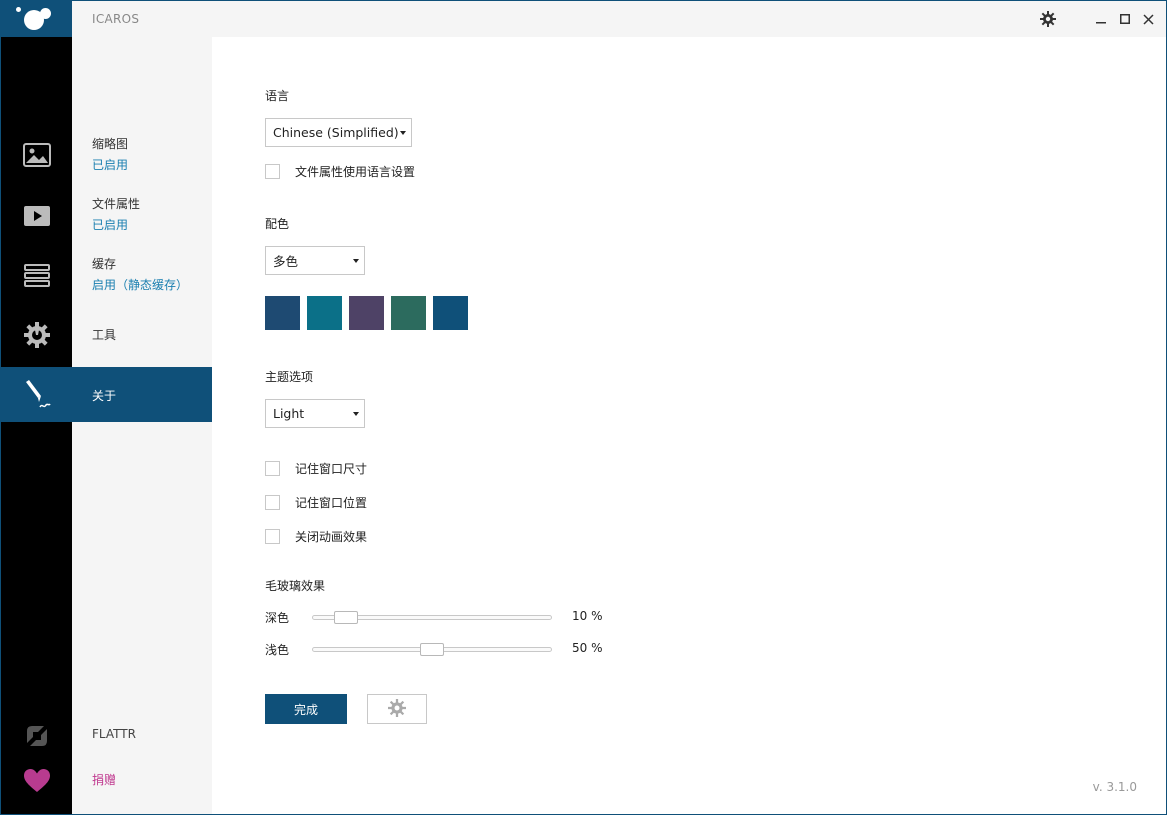  I want to click on close-icon, so click(1148, 19).